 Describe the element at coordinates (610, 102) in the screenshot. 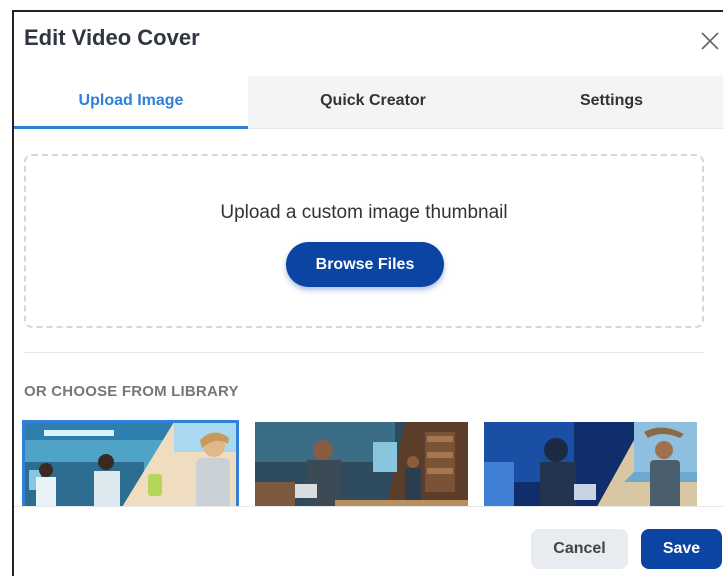

I see `tab-settings: Settings` at that location.